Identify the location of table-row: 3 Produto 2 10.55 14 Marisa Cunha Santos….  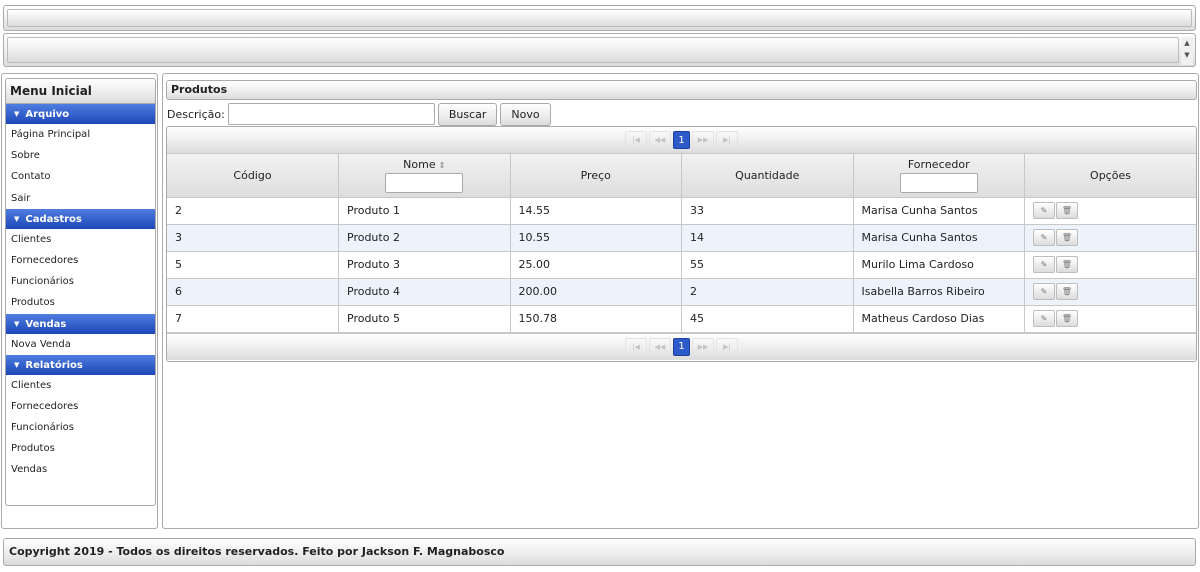
(681, 238).